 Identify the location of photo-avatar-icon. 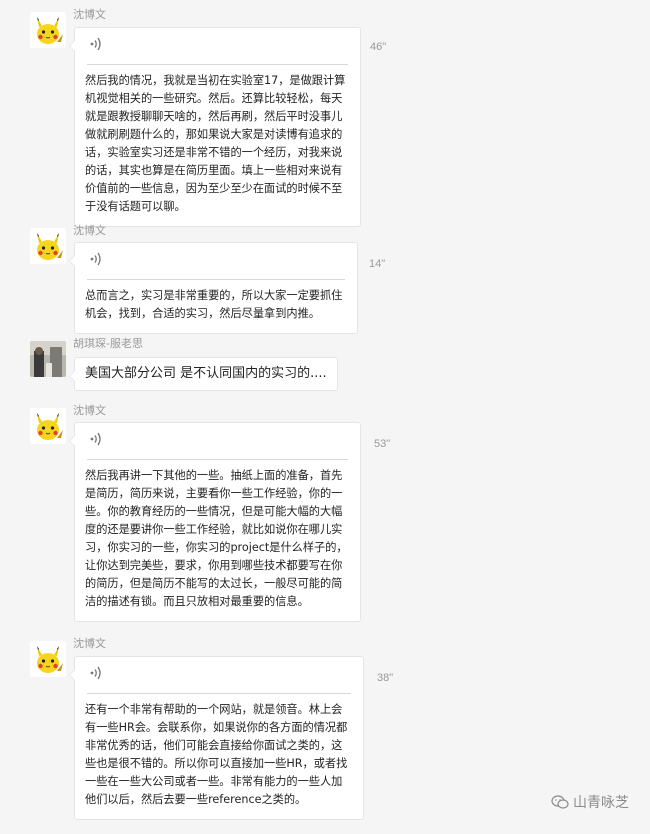
(48, 359).